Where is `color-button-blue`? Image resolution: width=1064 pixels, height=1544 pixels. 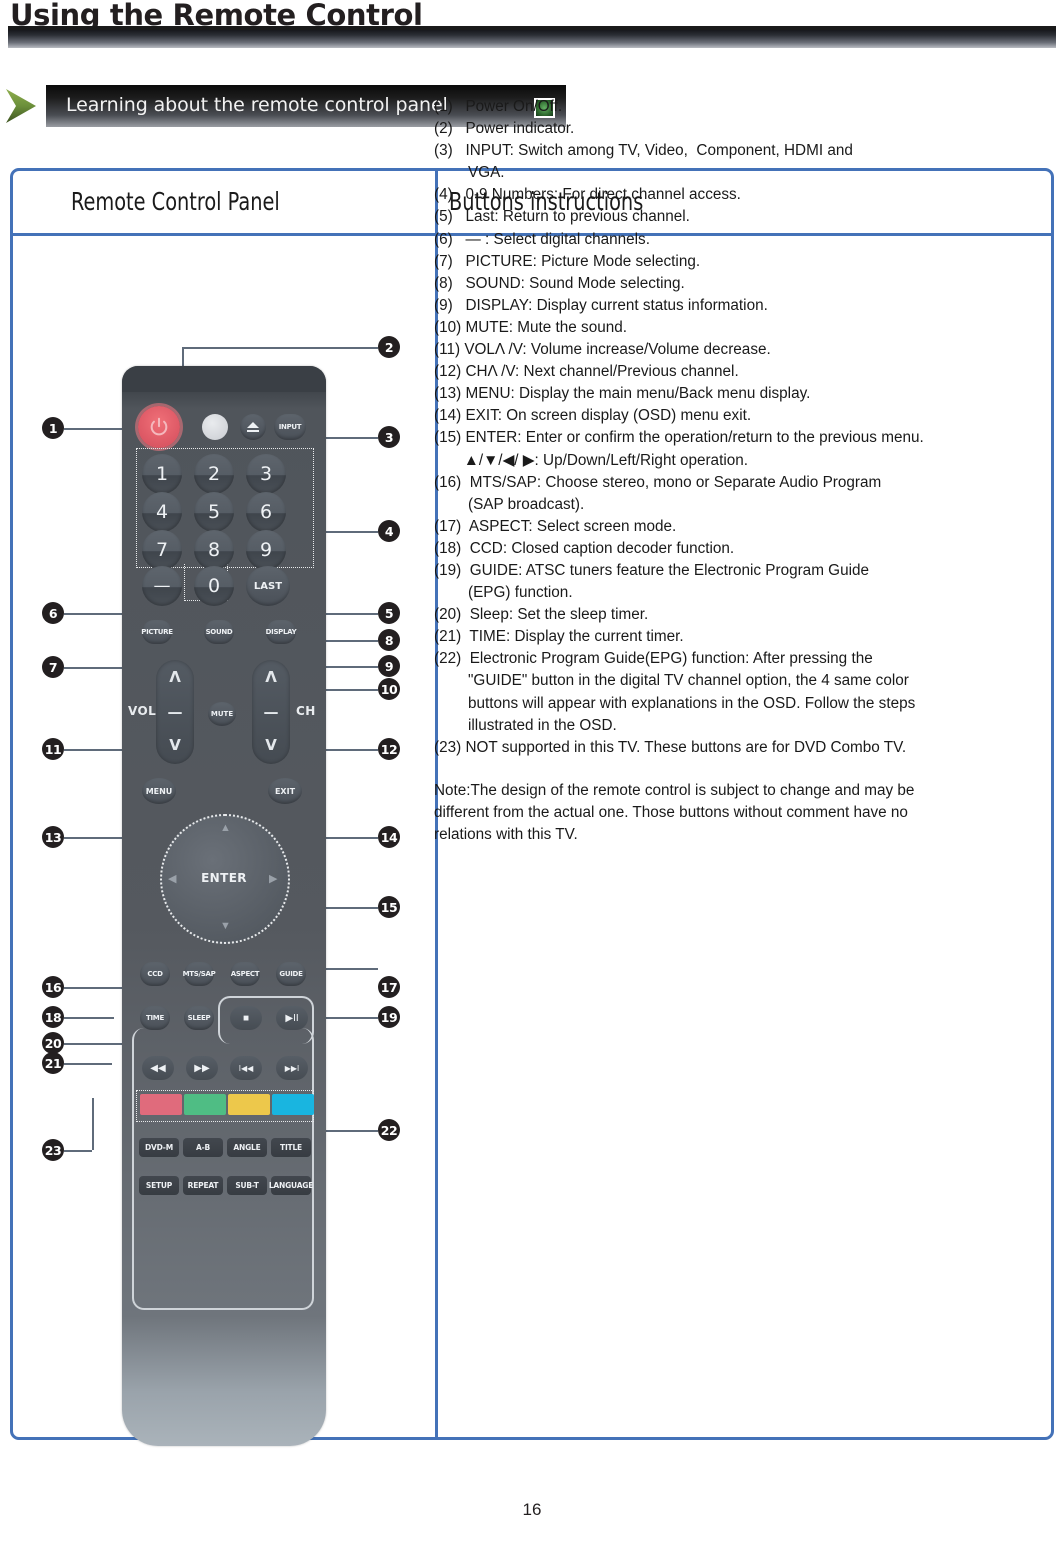 color-button-blue is located at coordinates (293, 1104).